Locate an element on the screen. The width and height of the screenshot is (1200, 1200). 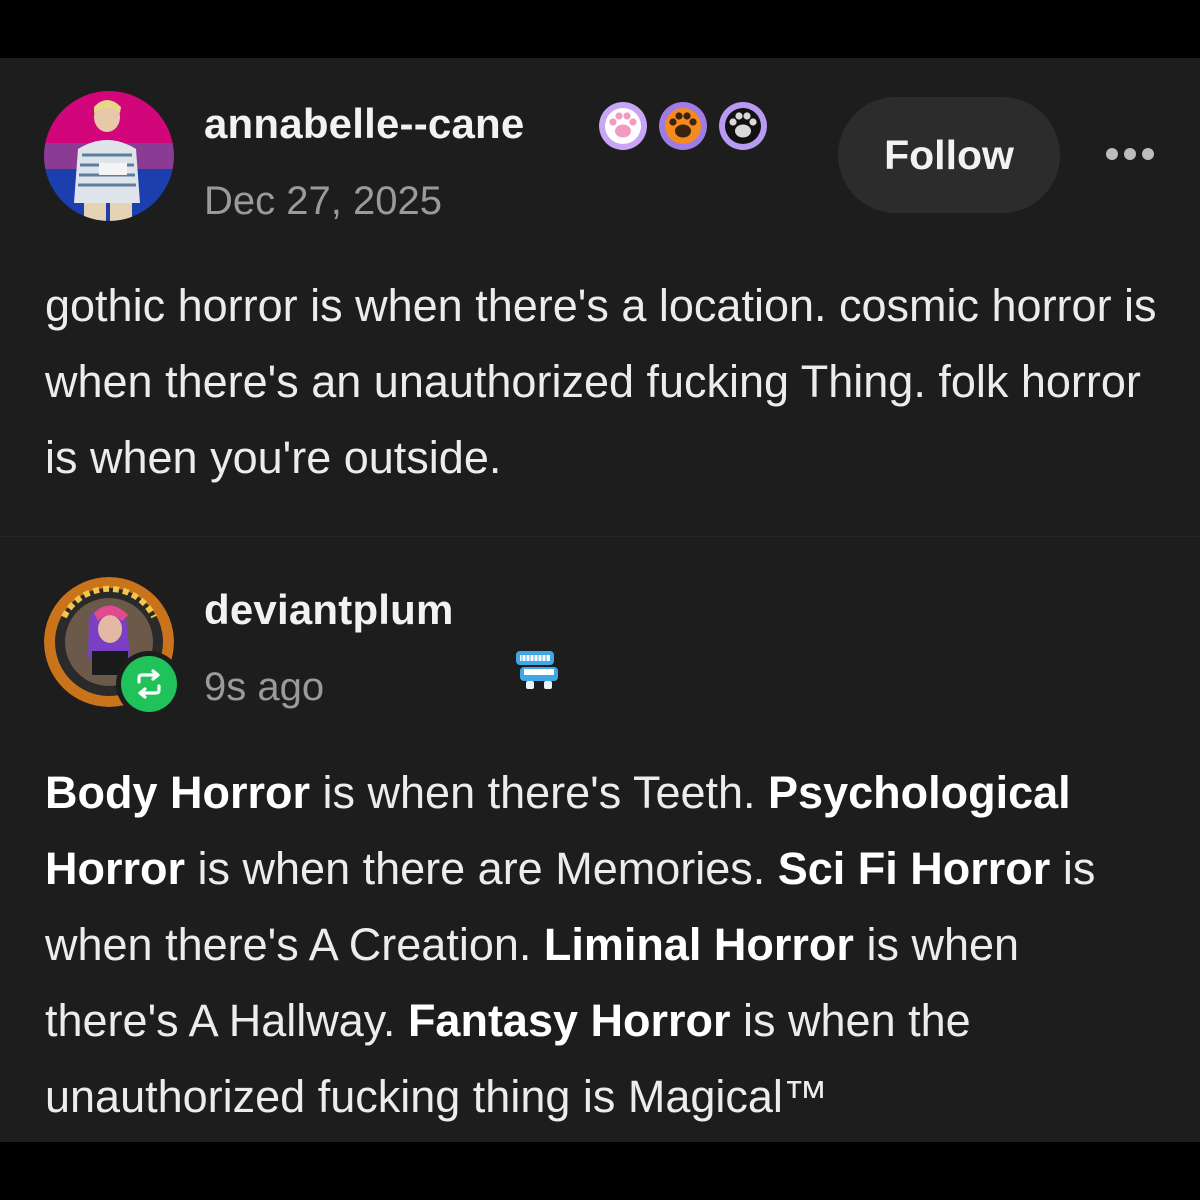
text-phrase: is when there are Memories. is located at coordinates (481, 868).